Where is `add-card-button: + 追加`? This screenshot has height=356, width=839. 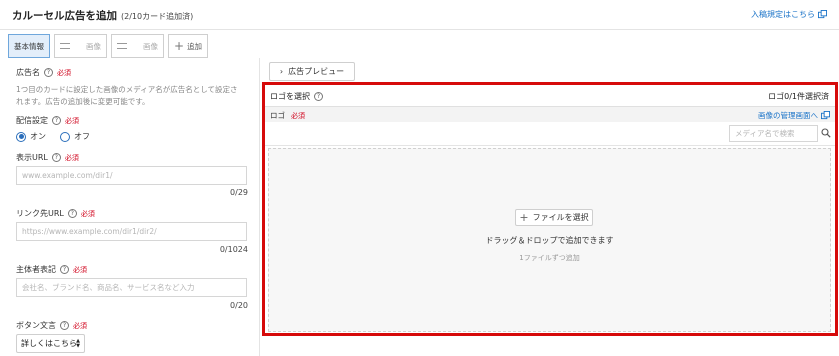
add-card-button: + 追加 is located at coordinates (188, 46).